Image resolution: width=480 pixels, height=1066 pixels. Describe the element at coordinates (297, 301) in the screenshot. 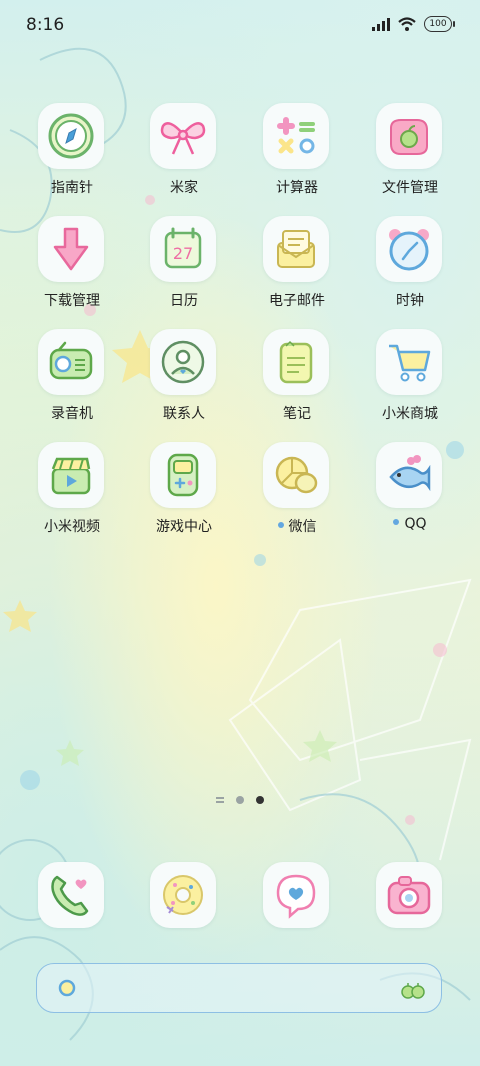

I see `app-label: 电子邮件` at that location.